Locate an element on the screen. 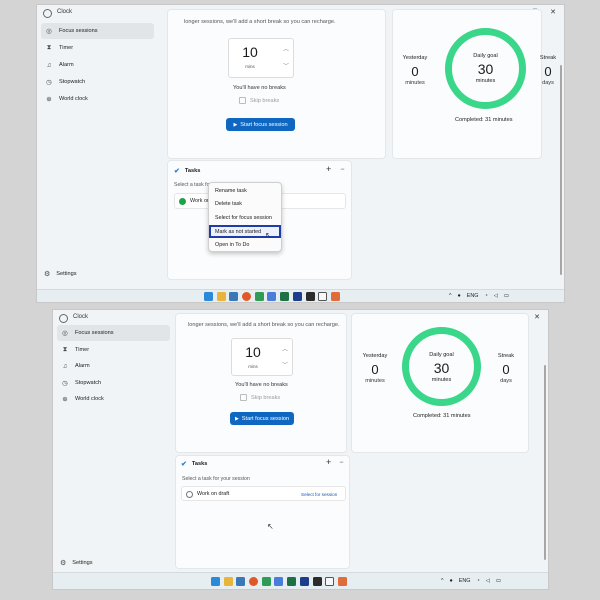 Image resolution: width=600 pixels, height=600 pixels. globe-icon: ⊕ is located at coordinates (49, 100).